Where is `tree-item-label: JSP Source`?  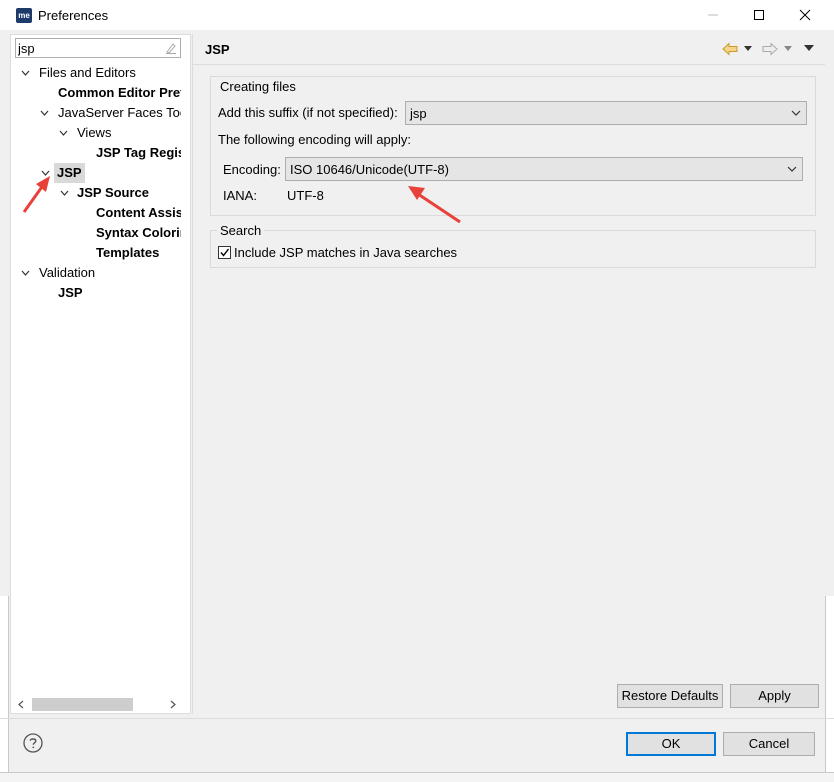 tree-item-label: JSP Source is located at coordinates (113, 192).